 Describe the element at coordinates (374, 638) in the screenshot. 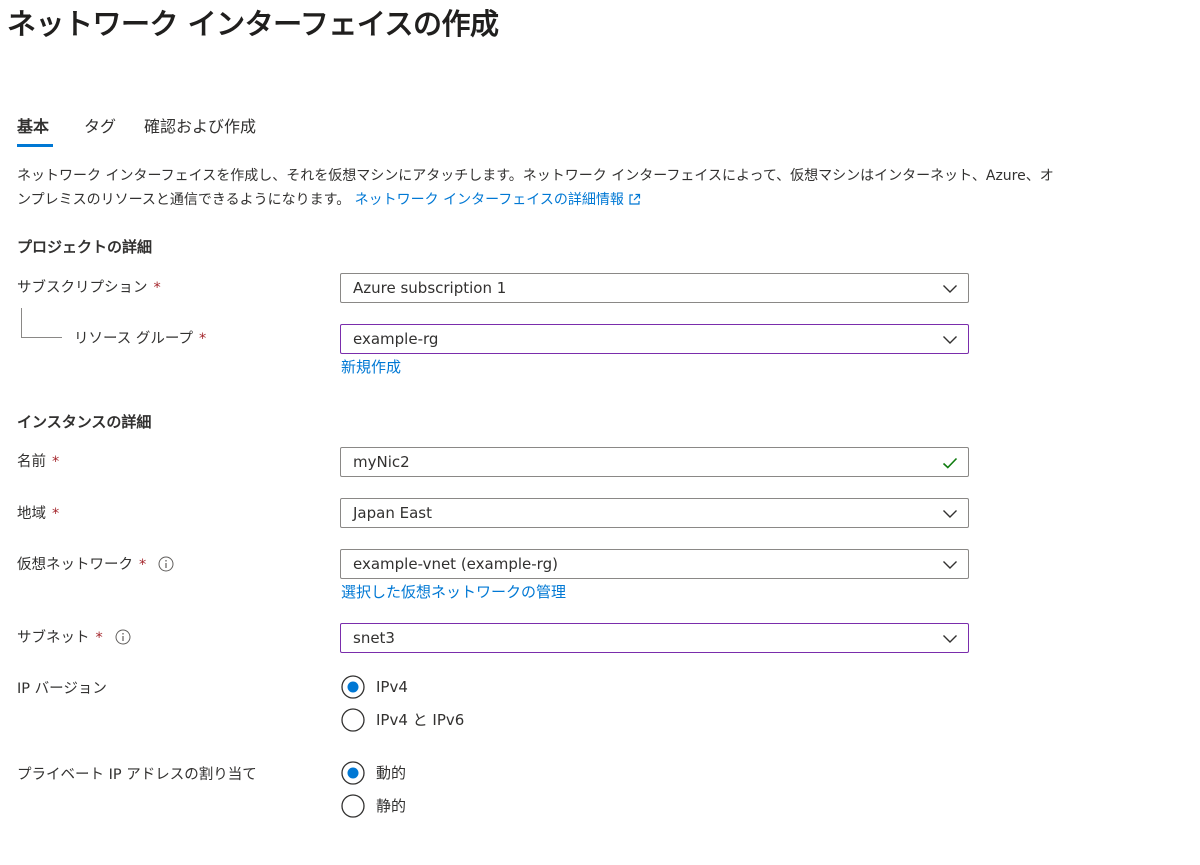

I see `subnet-value: snet3` at that location.